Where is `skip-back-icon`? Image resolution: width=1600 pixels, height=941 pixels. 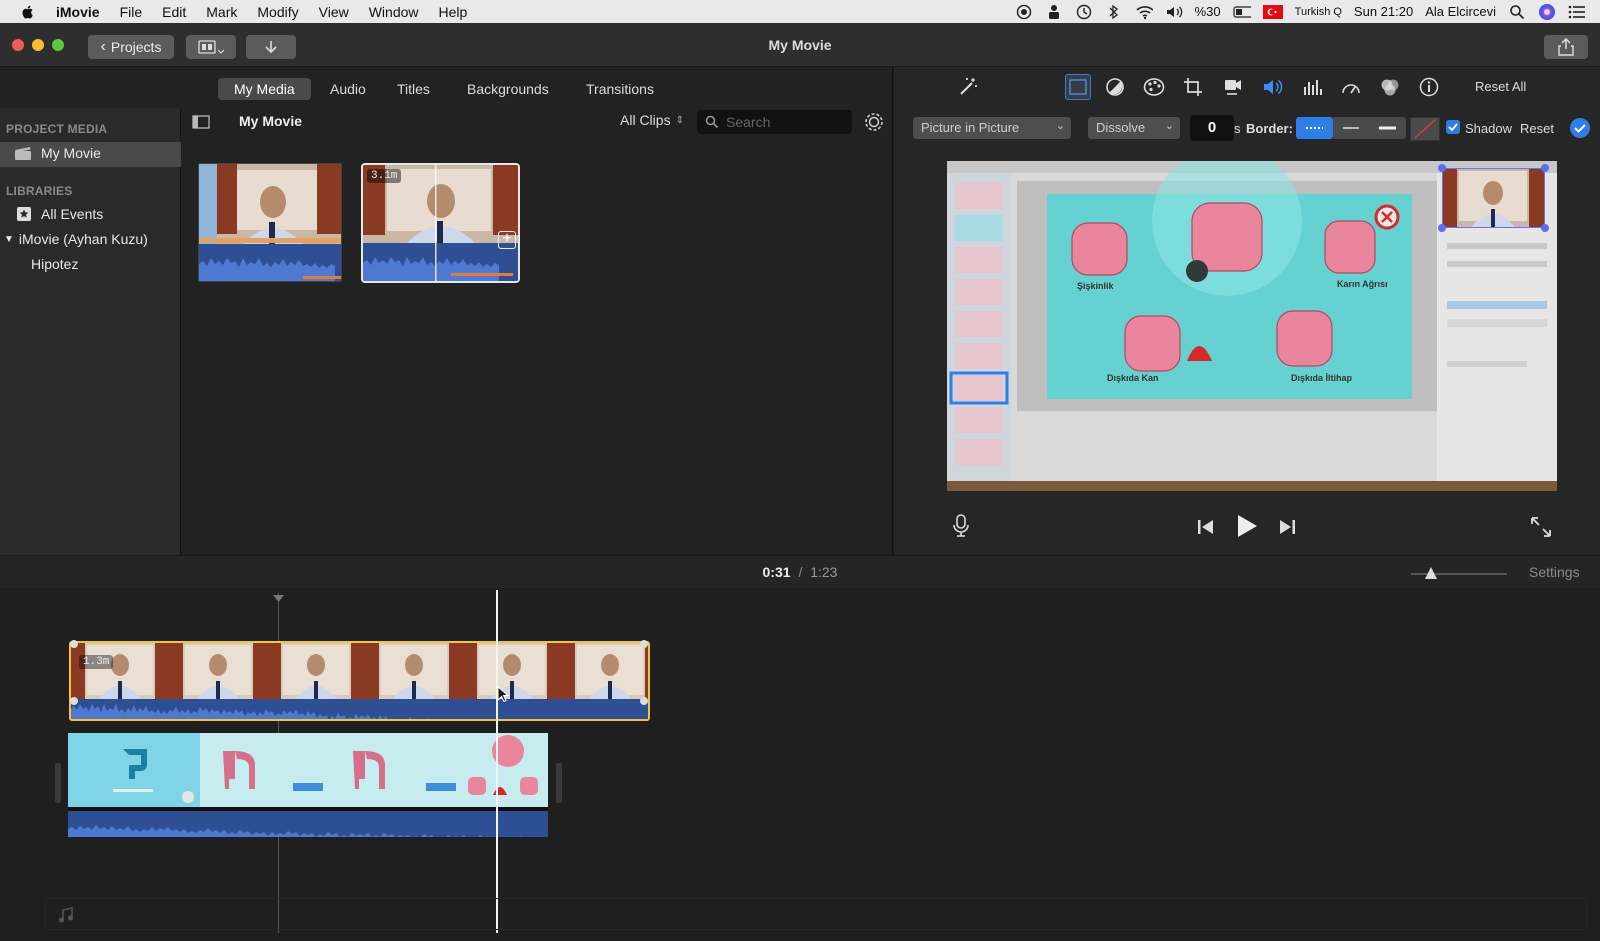
skip-back-icon is located at coordinates (1205, 527).